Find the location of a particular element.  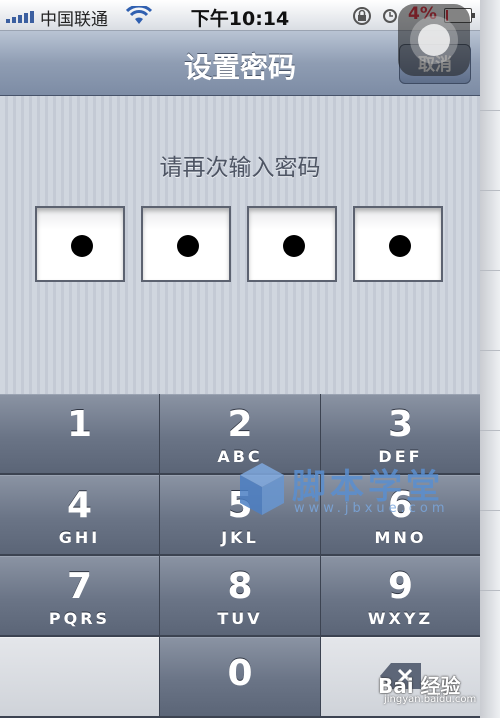

passcode-prompt: 请再次输入密码 is located at coordinates (240, 168).